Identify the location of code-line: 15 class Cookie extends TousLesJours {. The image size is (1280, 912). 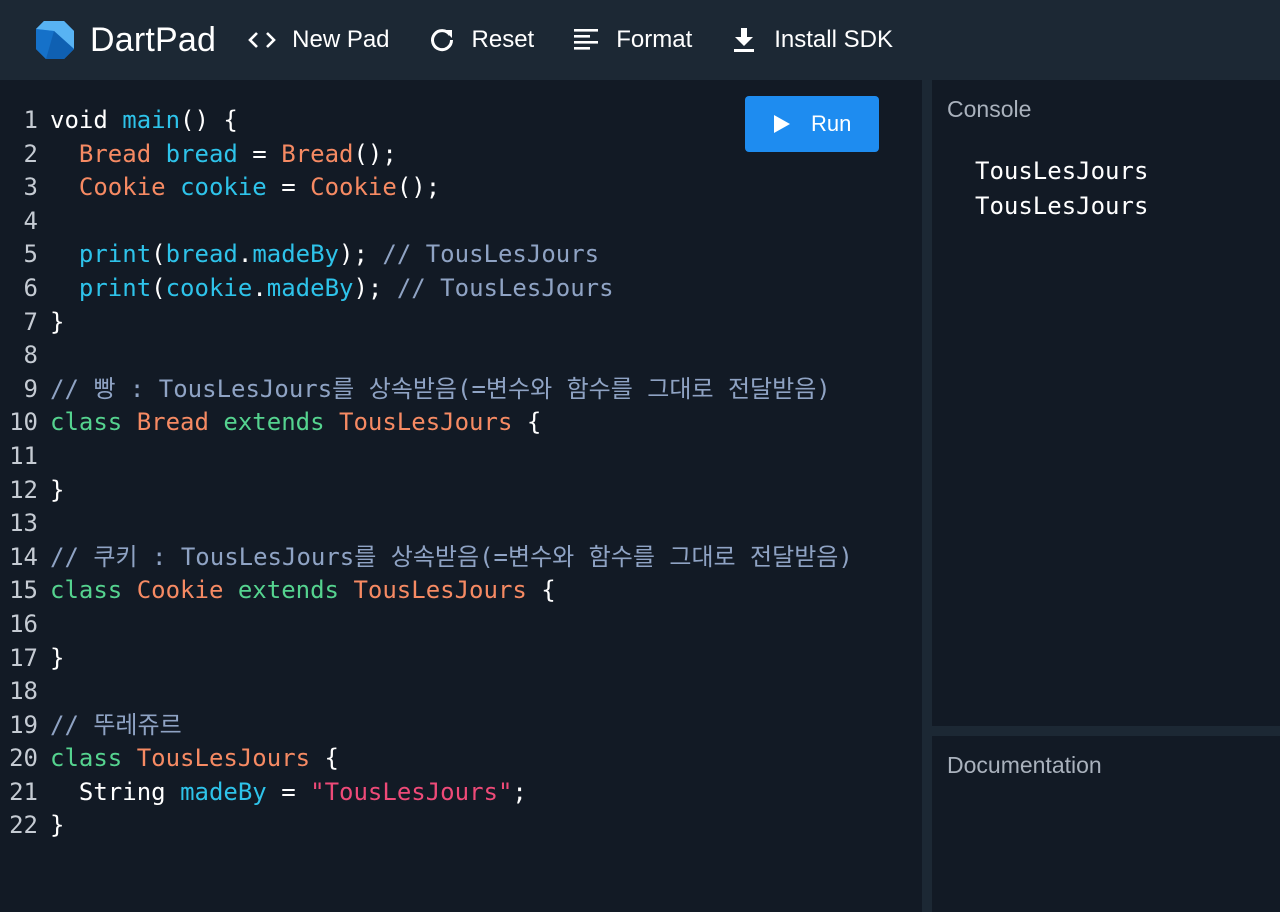
(426, 591).